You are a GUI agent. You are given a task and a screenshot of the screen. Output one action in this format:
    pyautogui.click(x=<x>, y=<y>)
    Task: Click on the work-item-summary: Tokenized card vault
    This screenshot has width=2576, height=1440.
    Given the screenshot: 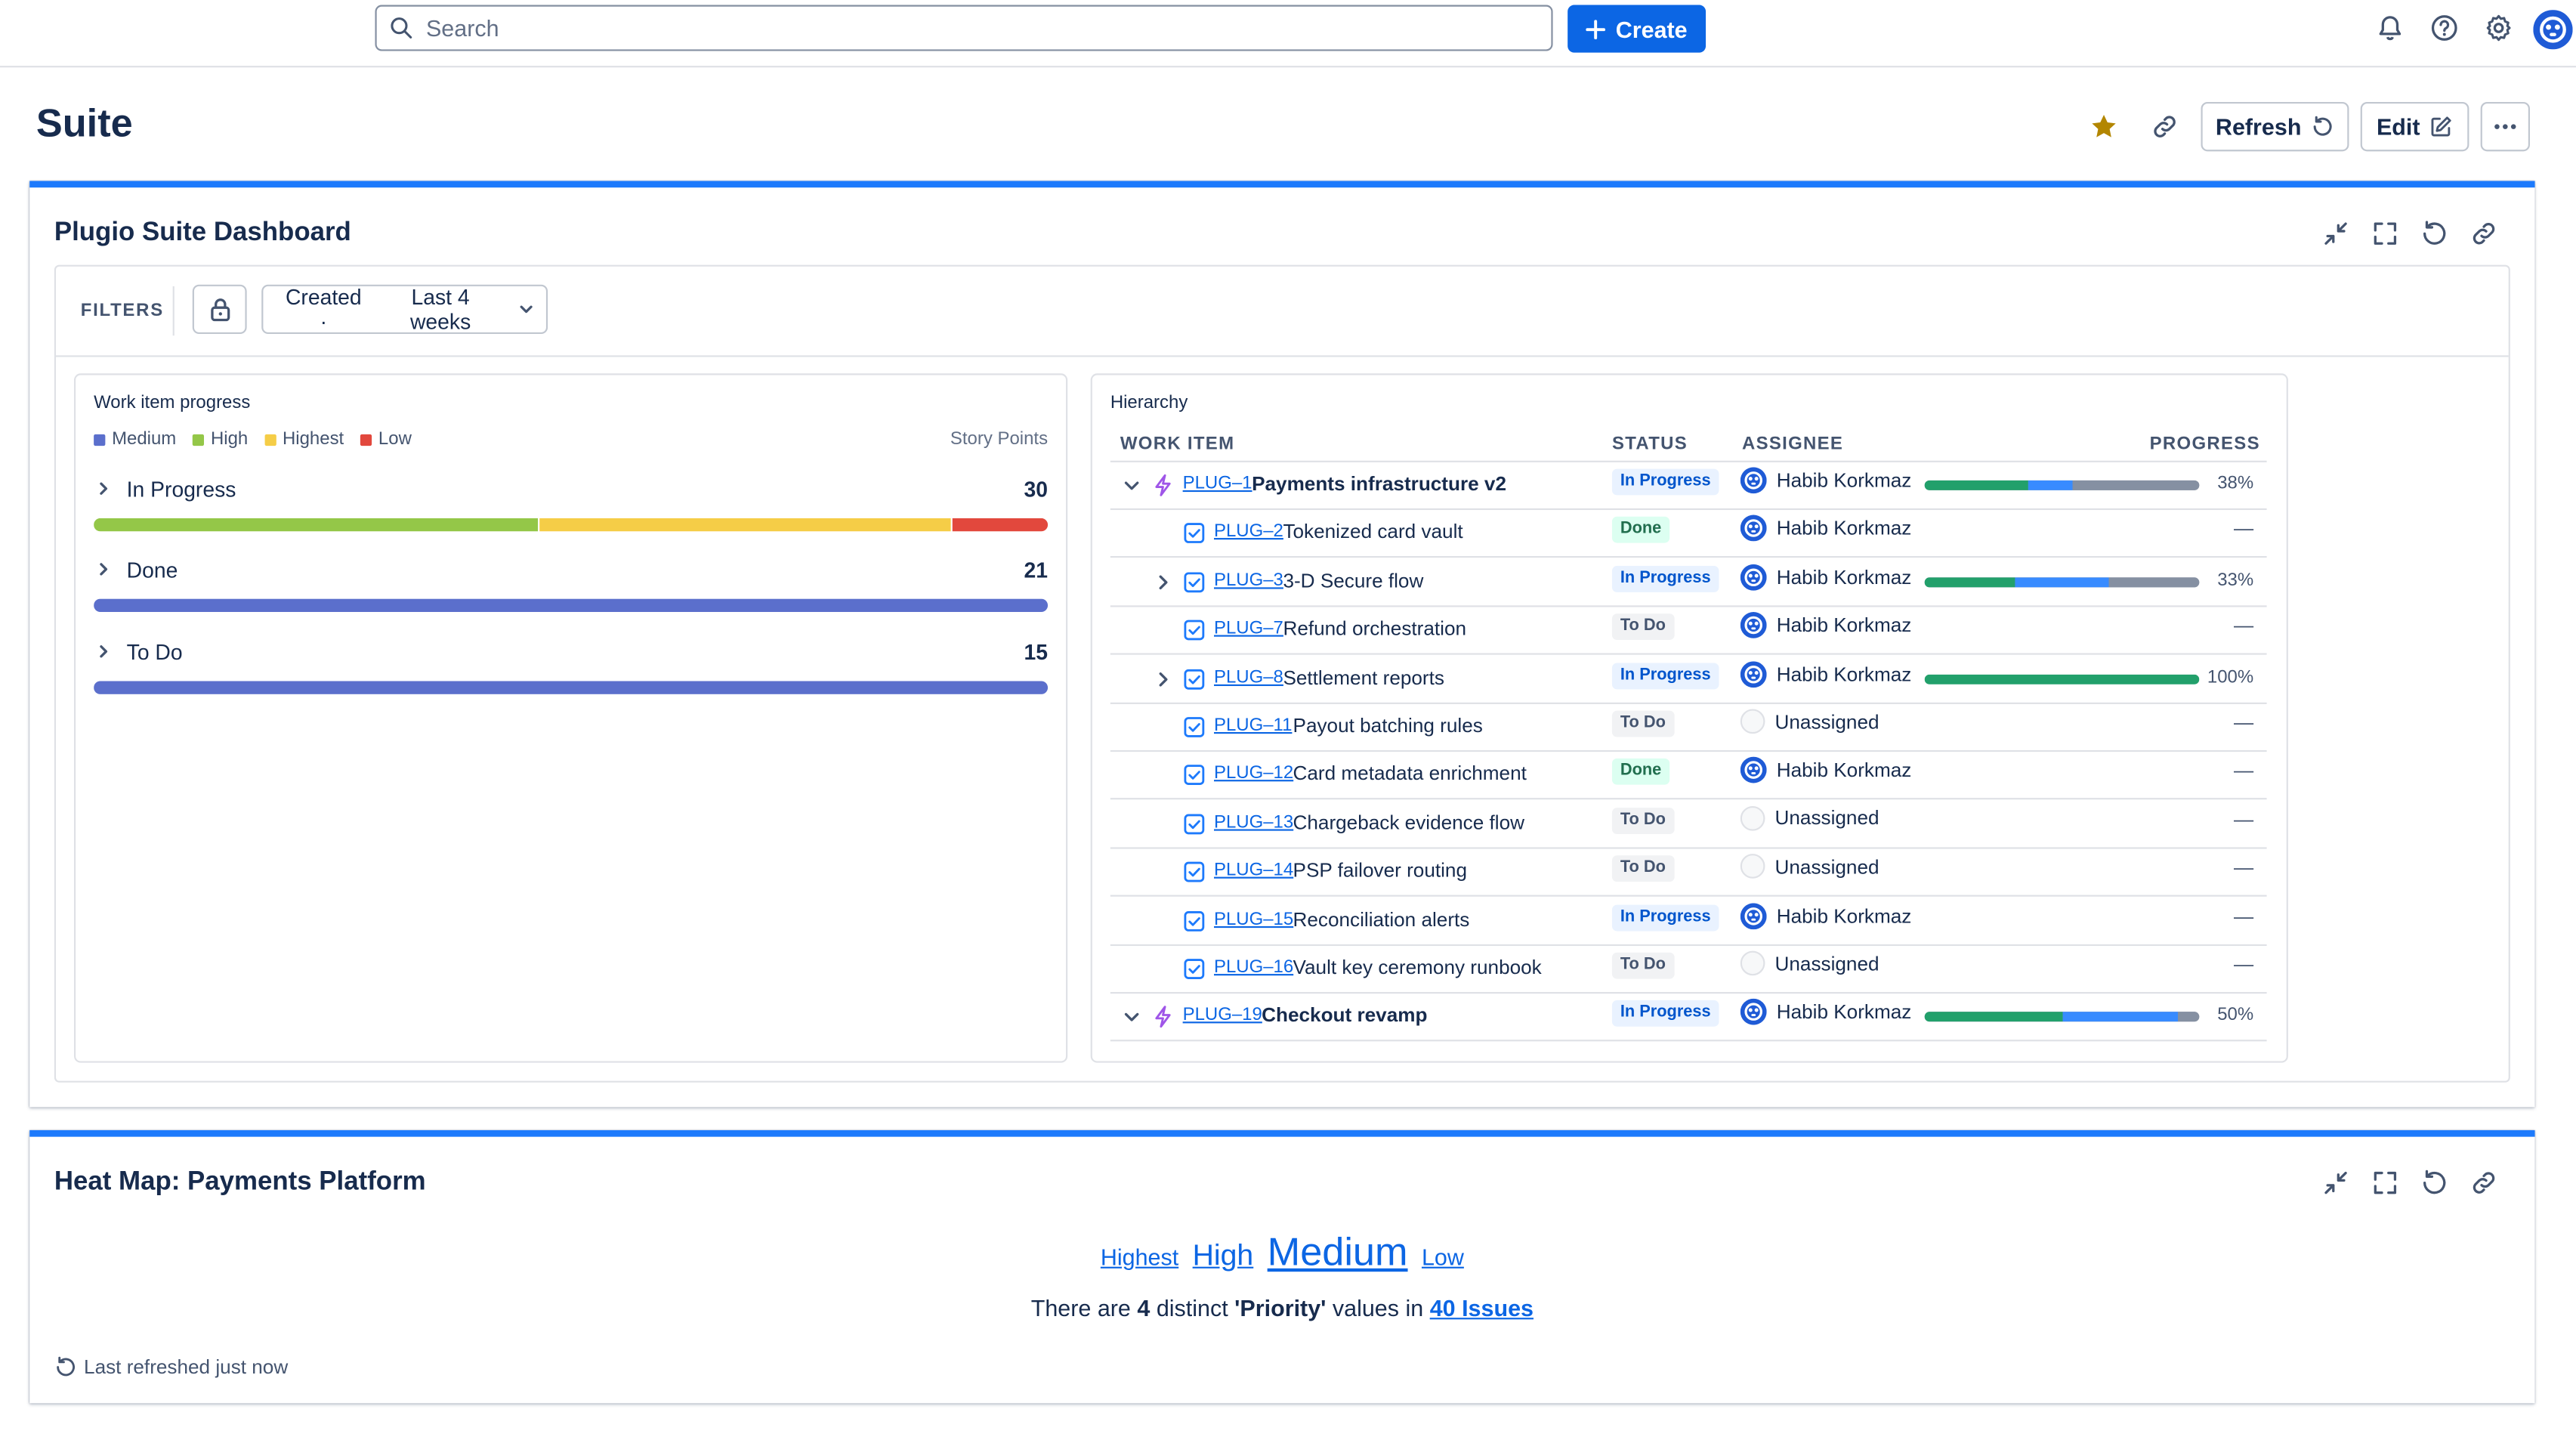 What is the action you would take?
    pyautogui.click(x=1373, y=532)
    